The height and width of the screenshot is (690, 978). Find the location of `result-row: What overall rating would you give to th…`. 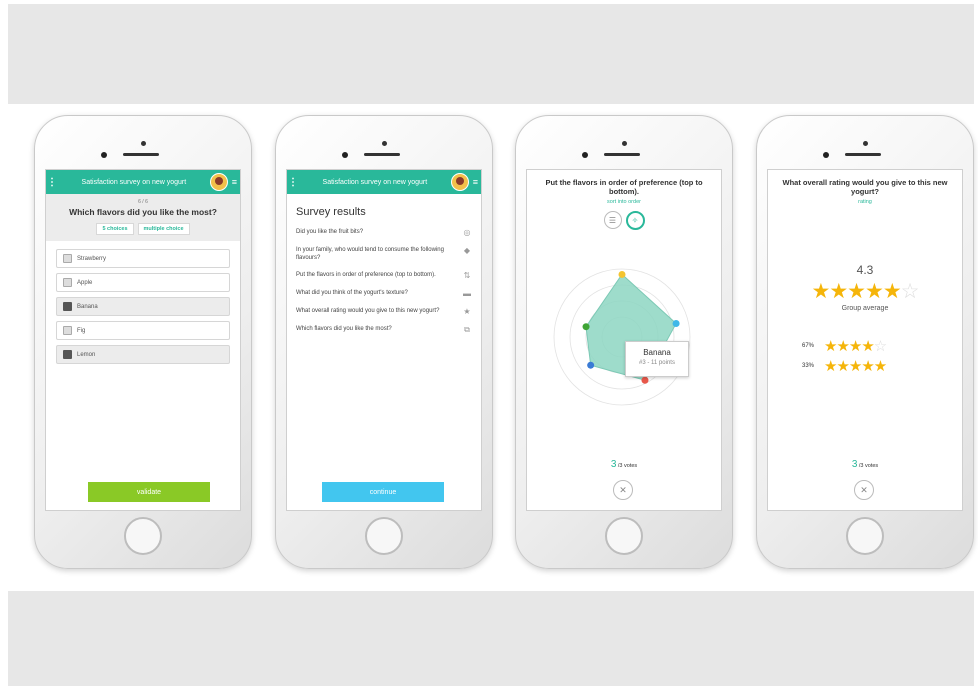

result-row: What overall rating would you give to th… is located at coordinates (384, 311).